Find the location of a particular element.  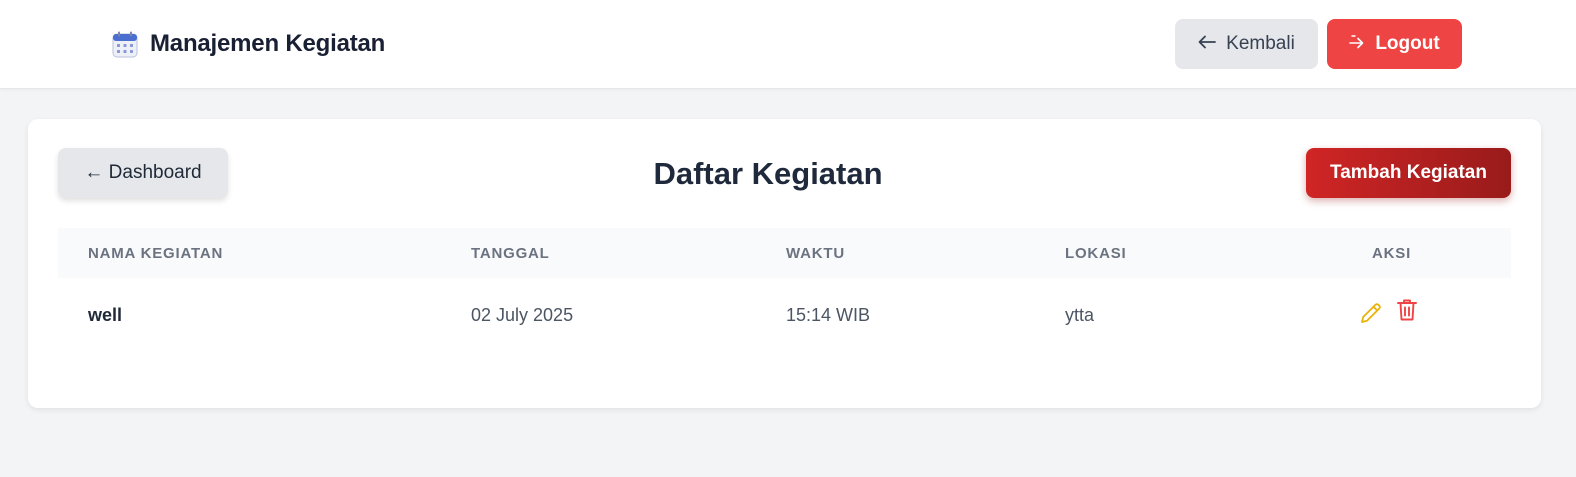

brand: Manajemen Kegiatan is located at coordinates (248, 44).